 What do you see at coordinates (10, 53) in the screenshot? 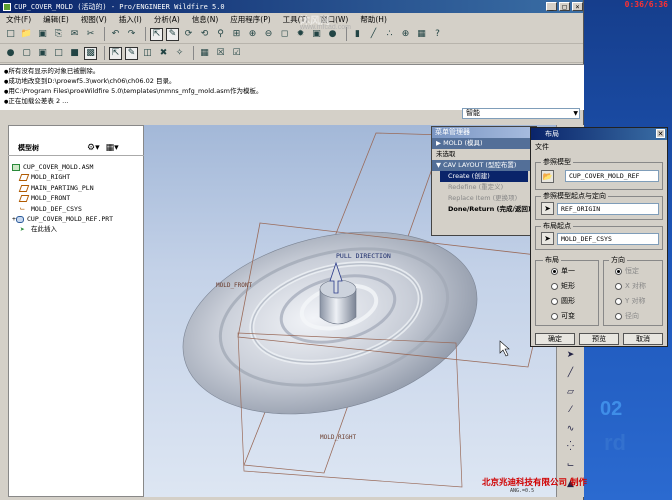
I see `display-style-icon: ●` at bounding box center [10, 53].